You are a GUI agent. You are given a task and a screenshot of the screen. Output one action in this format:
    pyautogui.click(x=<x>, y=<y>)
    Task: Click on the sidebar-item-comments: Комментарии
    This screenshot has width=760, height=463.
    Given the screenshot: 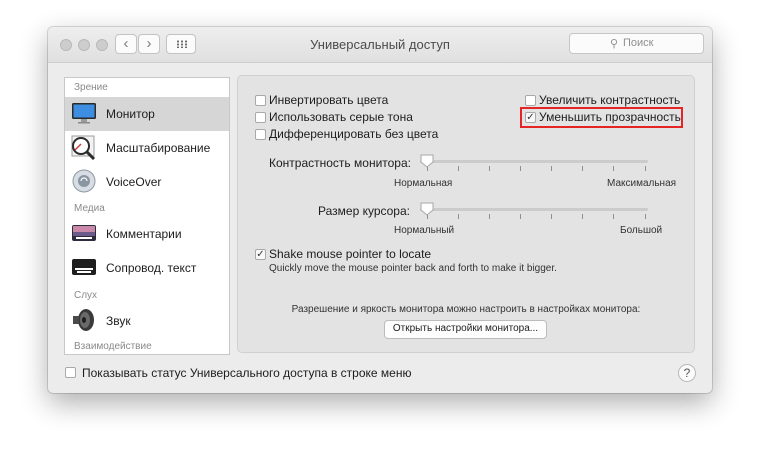 What is the action you would take?
    pyautogui.click(x=147, y=234)
    